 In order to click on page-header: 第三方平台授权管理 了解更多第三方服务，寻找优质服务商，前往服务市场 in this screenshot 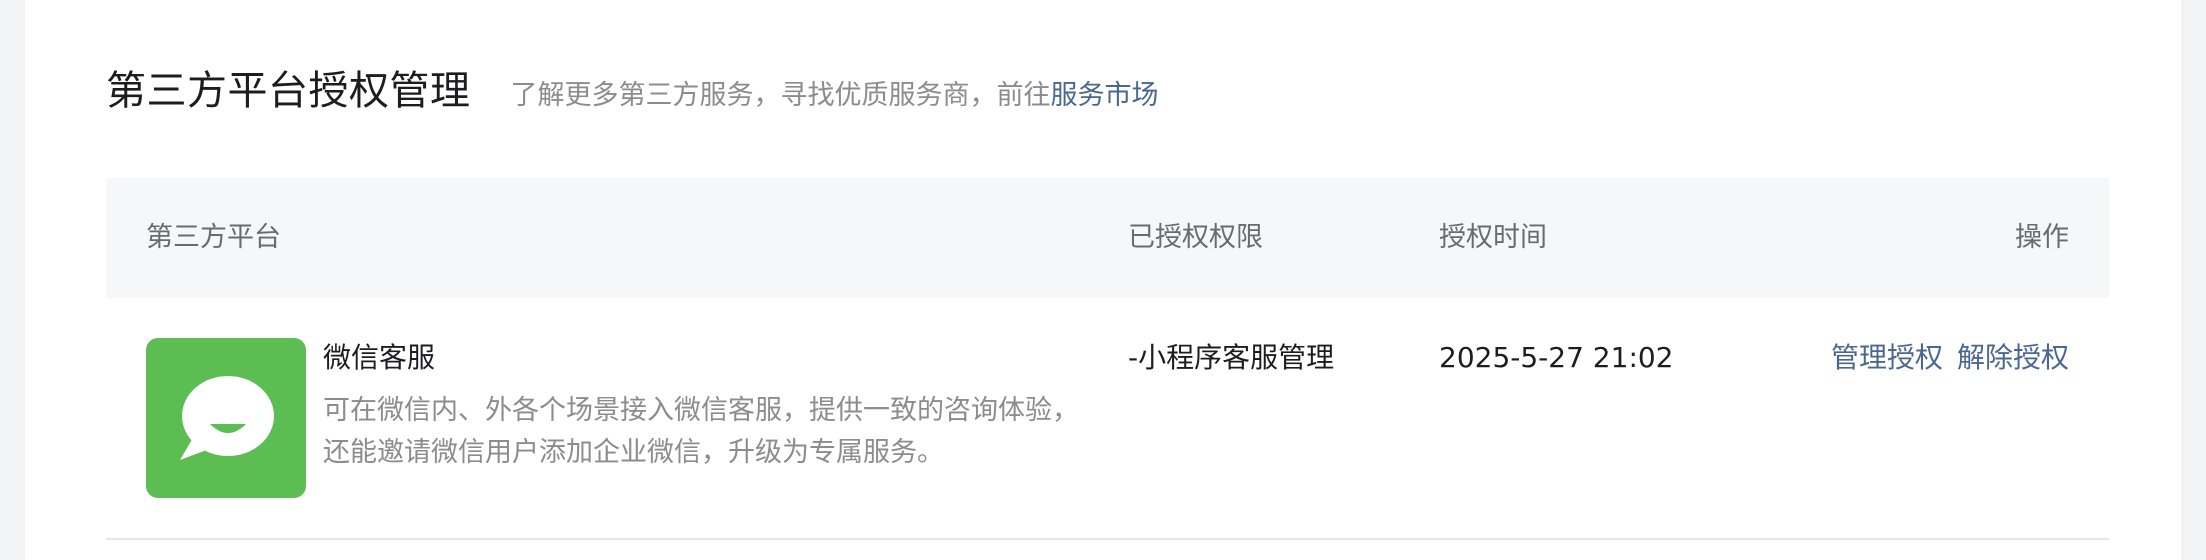, I will do `click(632, 87)`.